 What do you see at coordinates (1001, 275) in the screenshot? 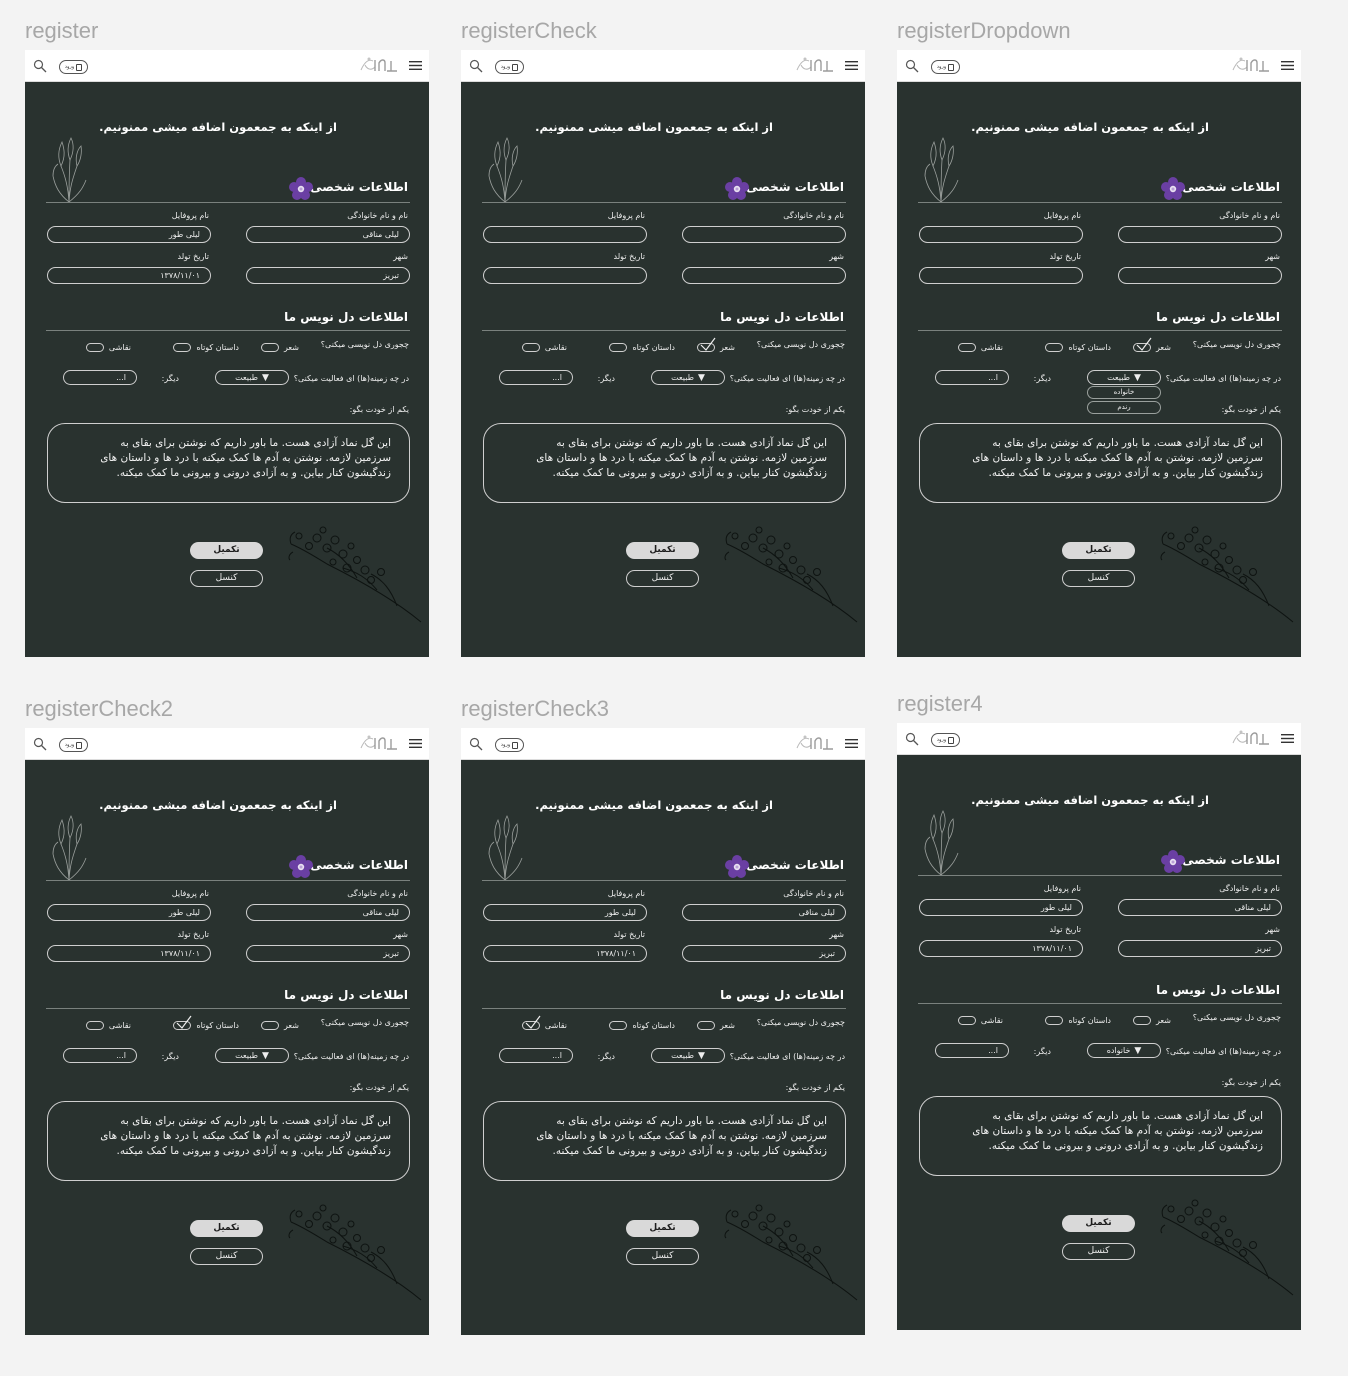
I see `birthdate-input` at bounding box center [1001, 275].